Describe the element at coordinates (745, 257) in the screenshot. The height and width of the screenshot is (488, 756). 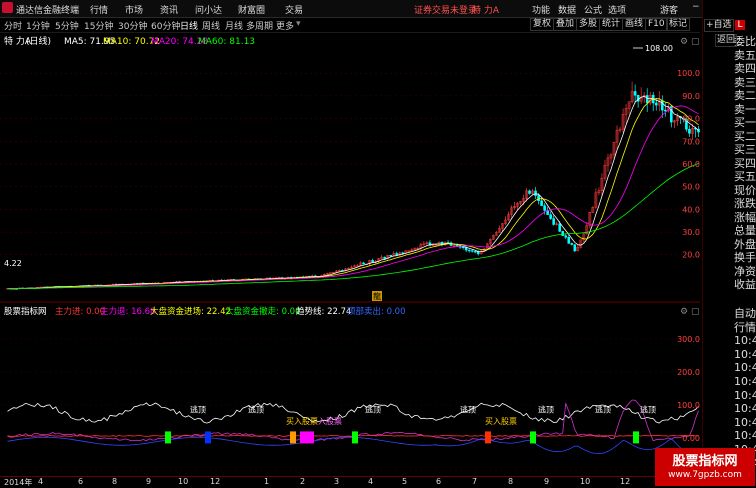
I see `quote-row-label: 换手` at that location.